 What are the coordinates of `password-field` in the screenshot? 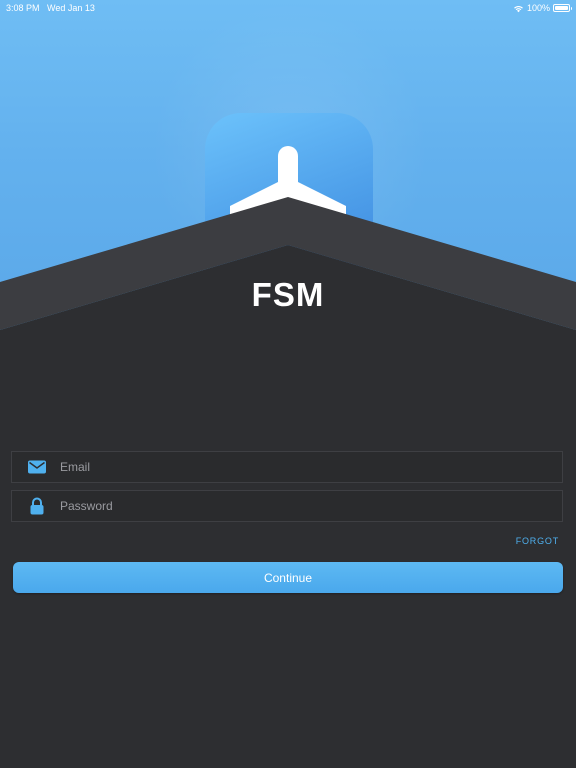 It's located at (287, 506).